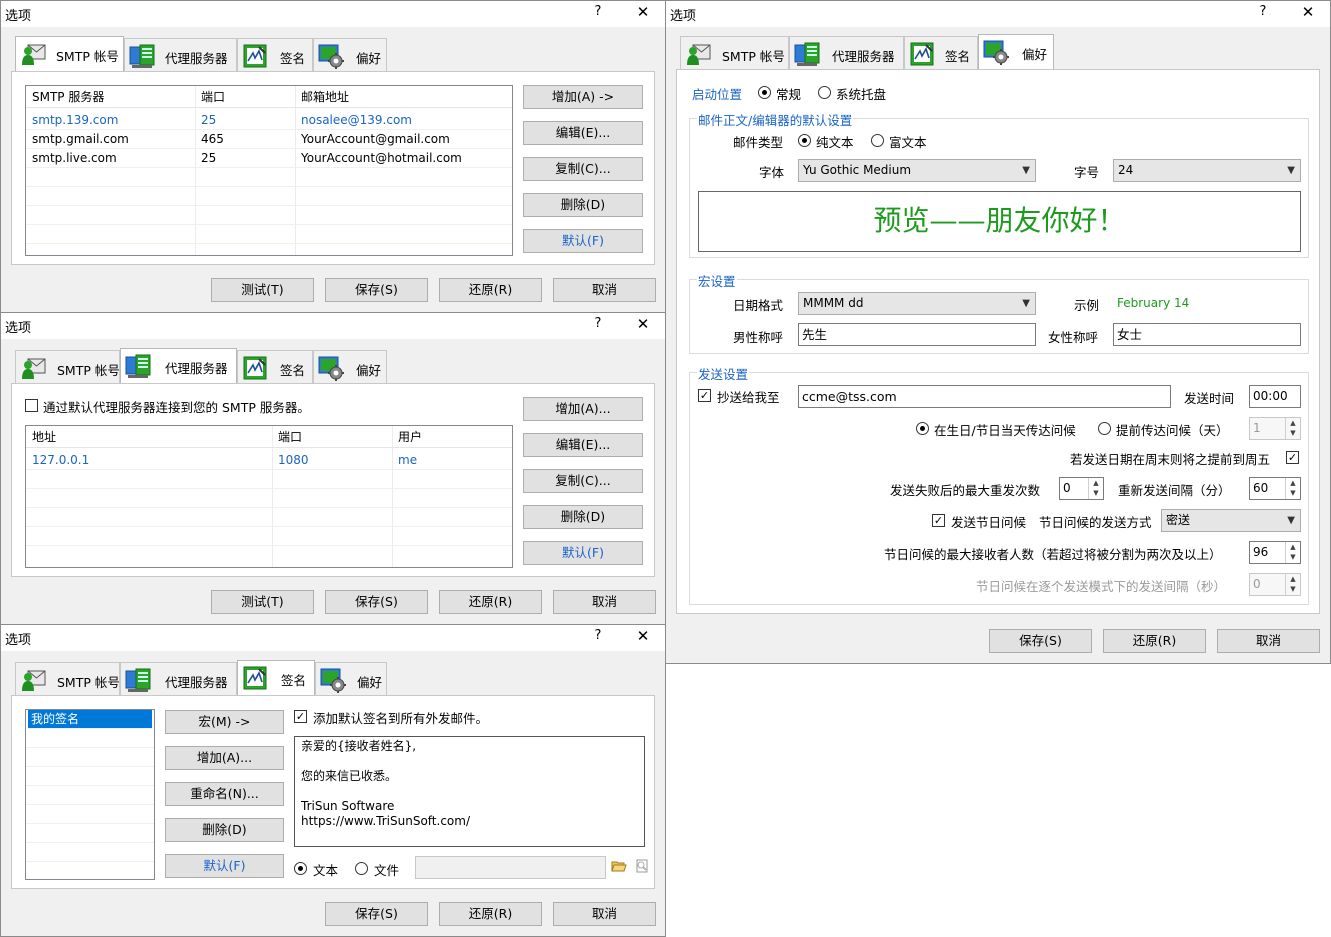  I want to click on table-row: smtp.139.com 25 nosalee@139.com, so click(269, 120).